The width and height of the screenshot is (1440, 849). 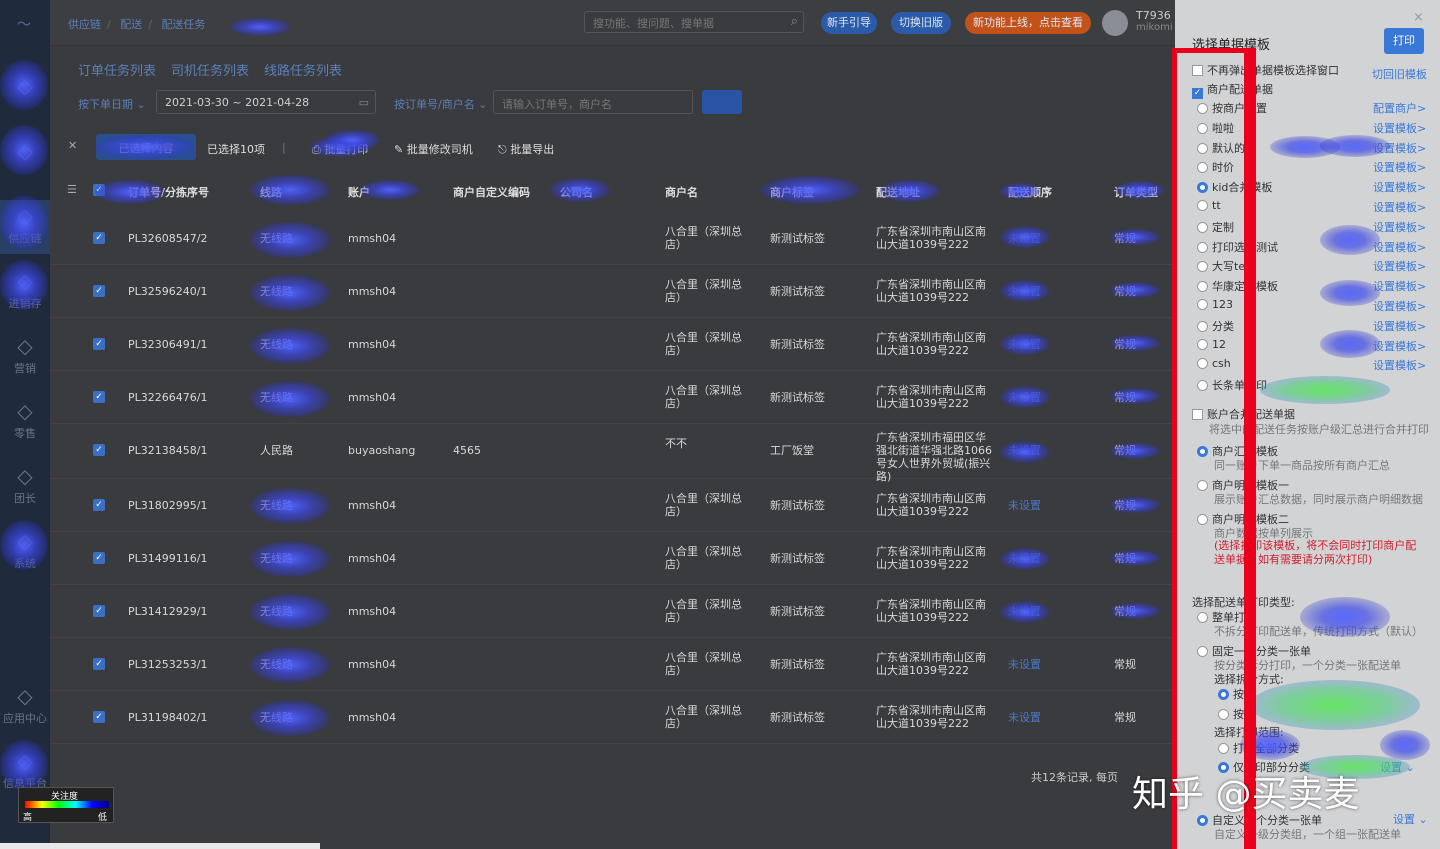 What do you see at coordinates (84, 24) in the screenshot?
I see `breadcrumb-item: 供应链` at bounding box center [84, 24].